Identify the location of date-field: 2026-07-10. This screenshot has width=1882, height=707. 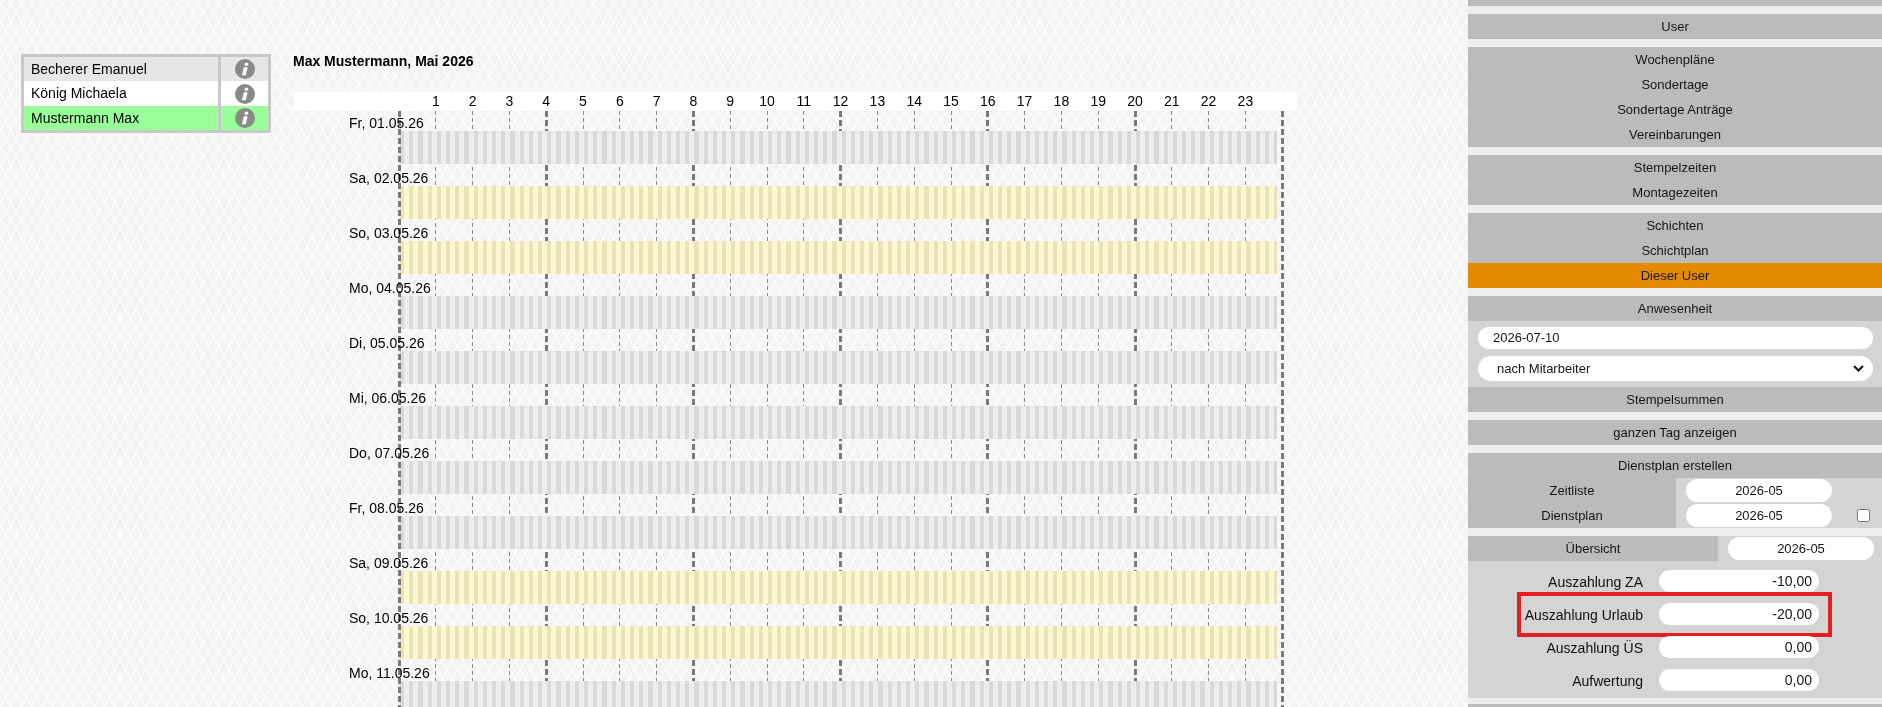
(1675, 338).